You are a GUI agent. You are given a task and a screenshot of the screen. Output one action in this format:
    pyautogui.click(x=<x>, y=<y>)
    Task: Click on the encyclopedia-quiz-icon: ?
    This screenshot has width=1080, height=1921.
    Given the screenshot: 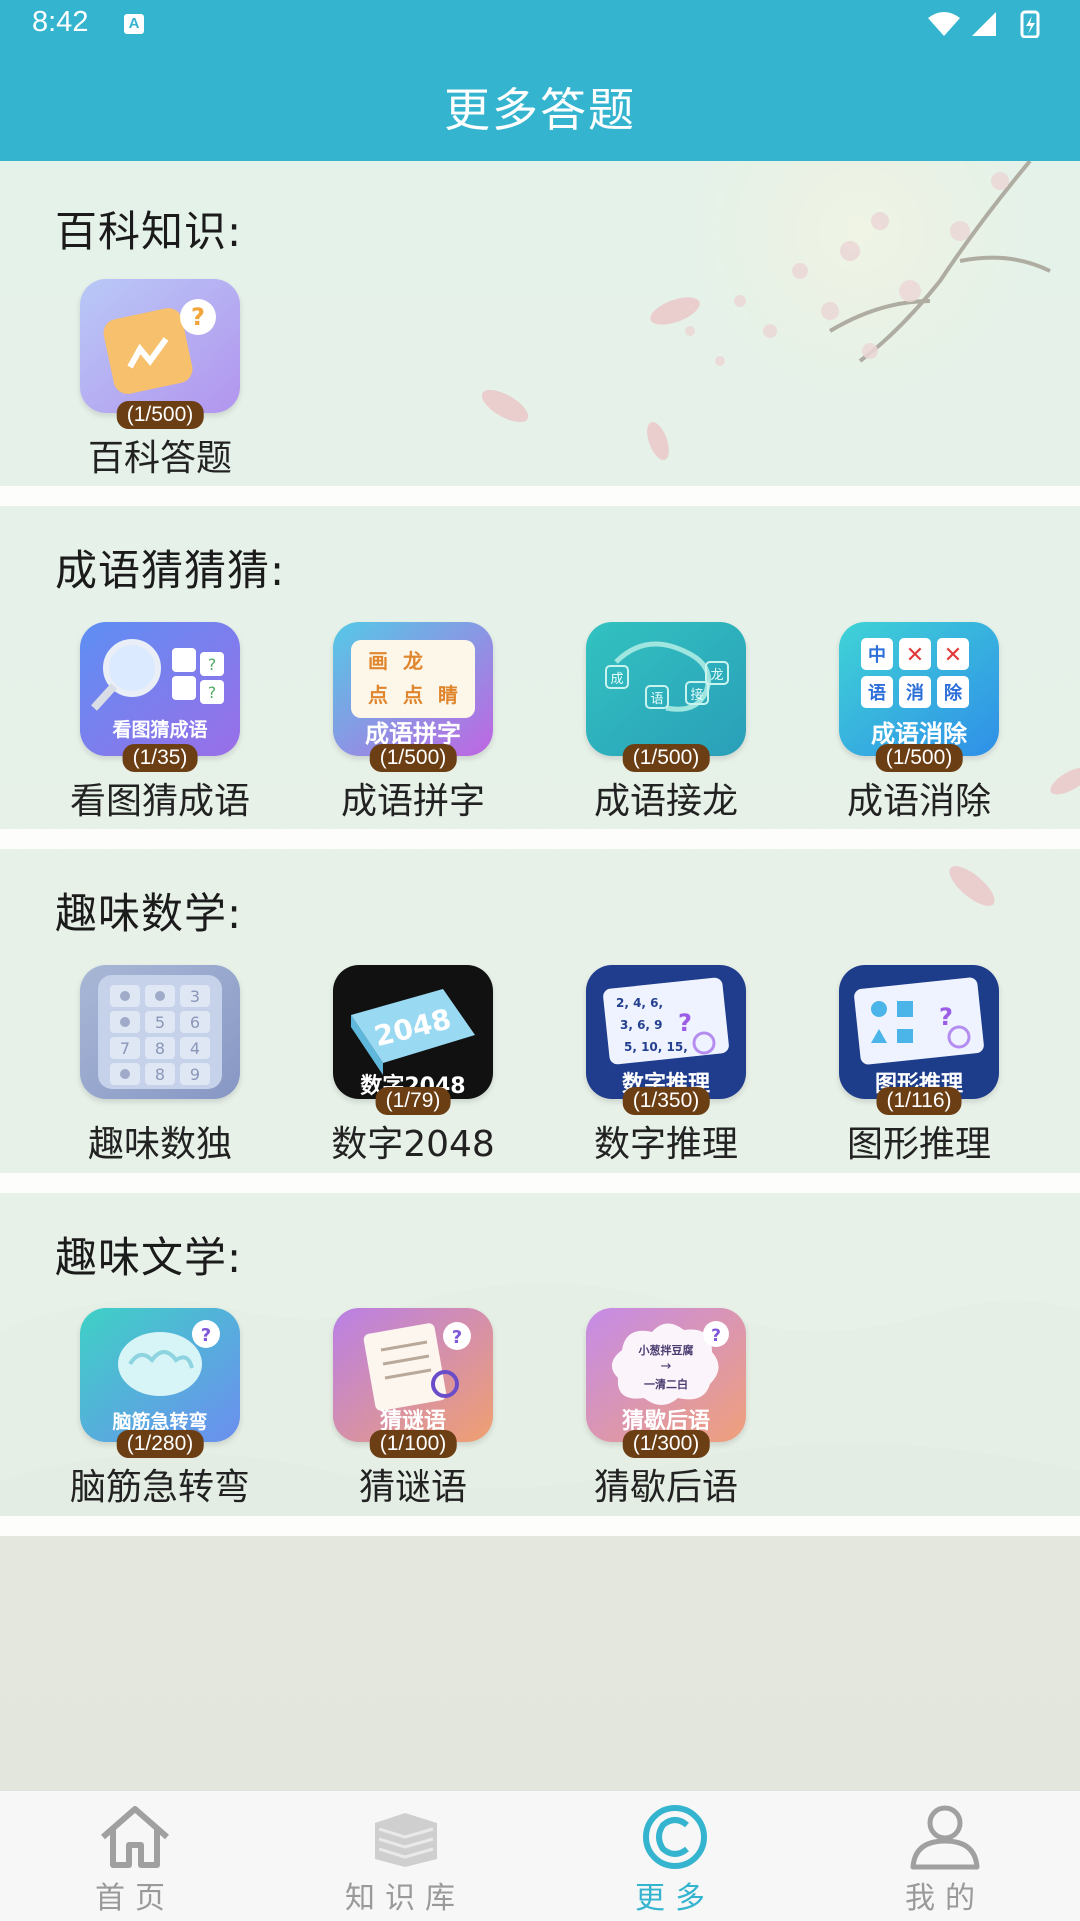 What is the action you would take?
    pyautogui.click(x=160, y=346)
    